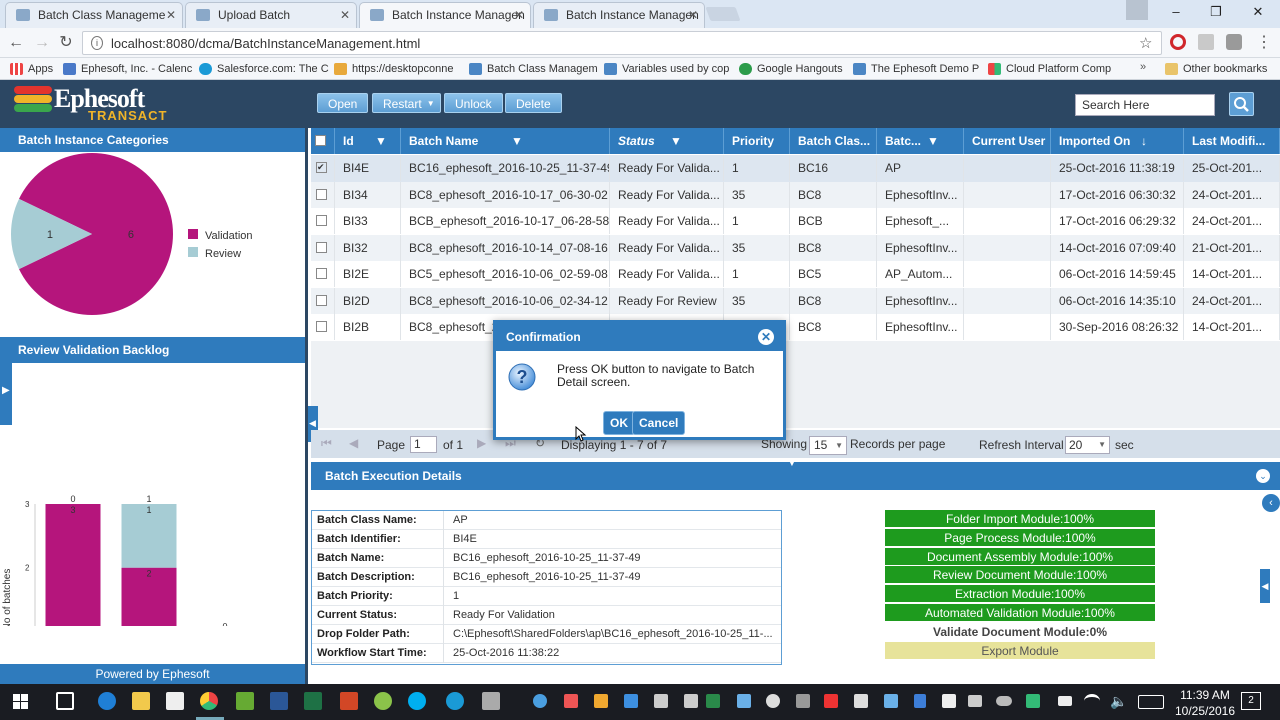 This screenshot has height=720, width=1280. What do you see at coordinates (1143, 67) in the screenshot?
I see `more-bookmarks-icon: »` at bounding box center [1143, 67].